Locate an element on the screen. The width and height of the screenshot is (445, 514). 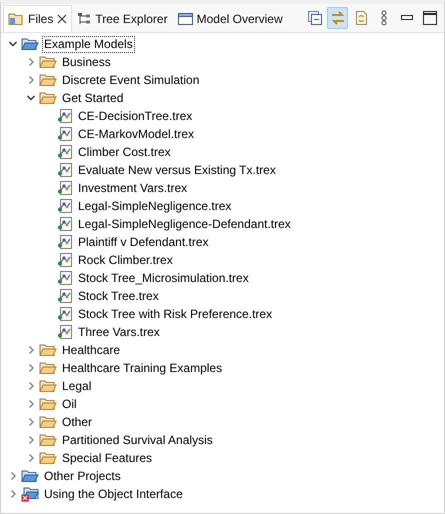
two-way-arrows-icon is located at coordinates (338, 18).